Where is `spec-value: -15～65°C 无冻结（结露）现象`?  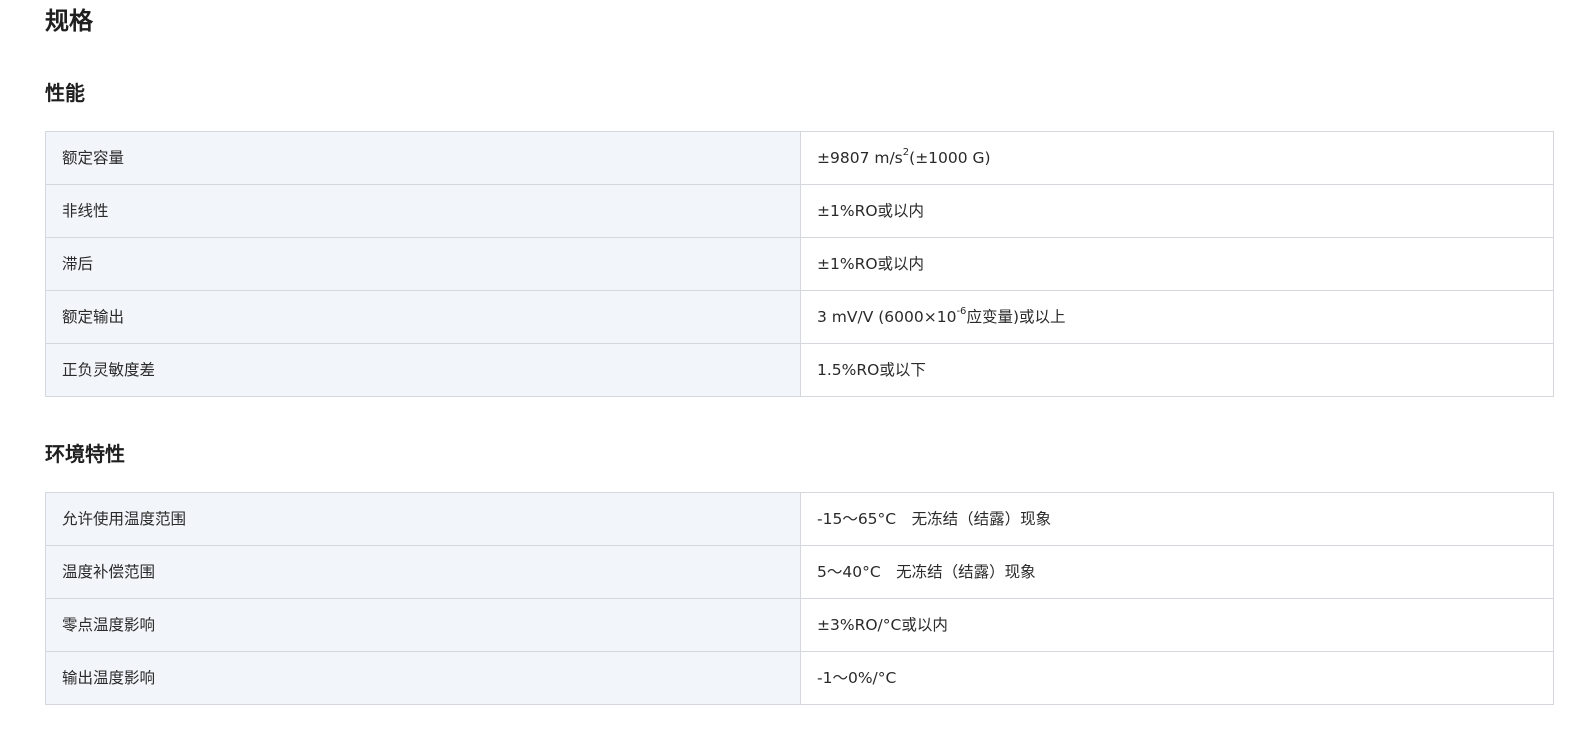 spec-value: -15～65°C 无冻结（结露）现象 is located at coordinates (1177, 519).